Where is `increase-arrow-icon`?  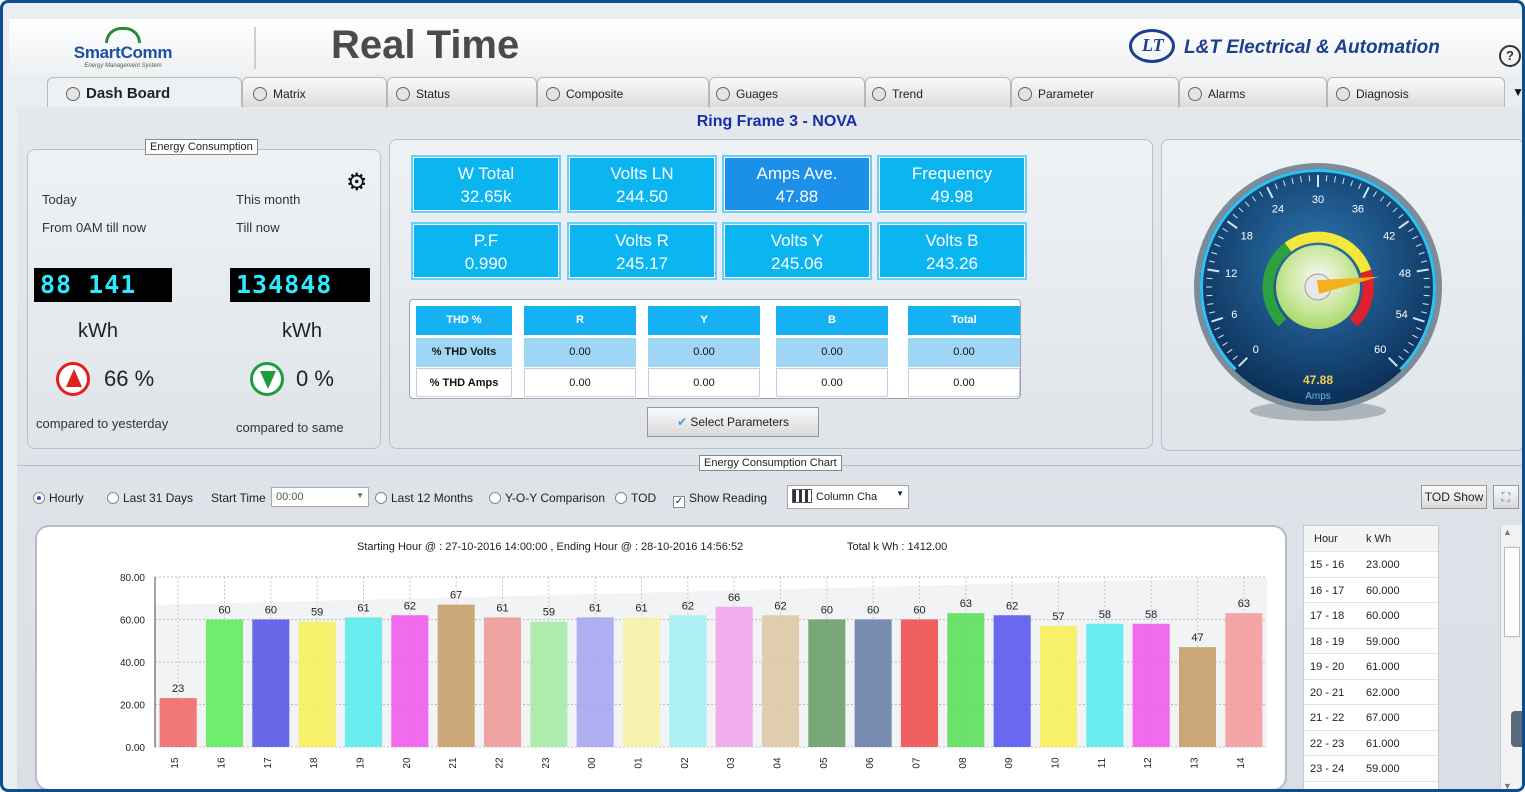
increase-arrow-icon is located at coordinates (73, 379).